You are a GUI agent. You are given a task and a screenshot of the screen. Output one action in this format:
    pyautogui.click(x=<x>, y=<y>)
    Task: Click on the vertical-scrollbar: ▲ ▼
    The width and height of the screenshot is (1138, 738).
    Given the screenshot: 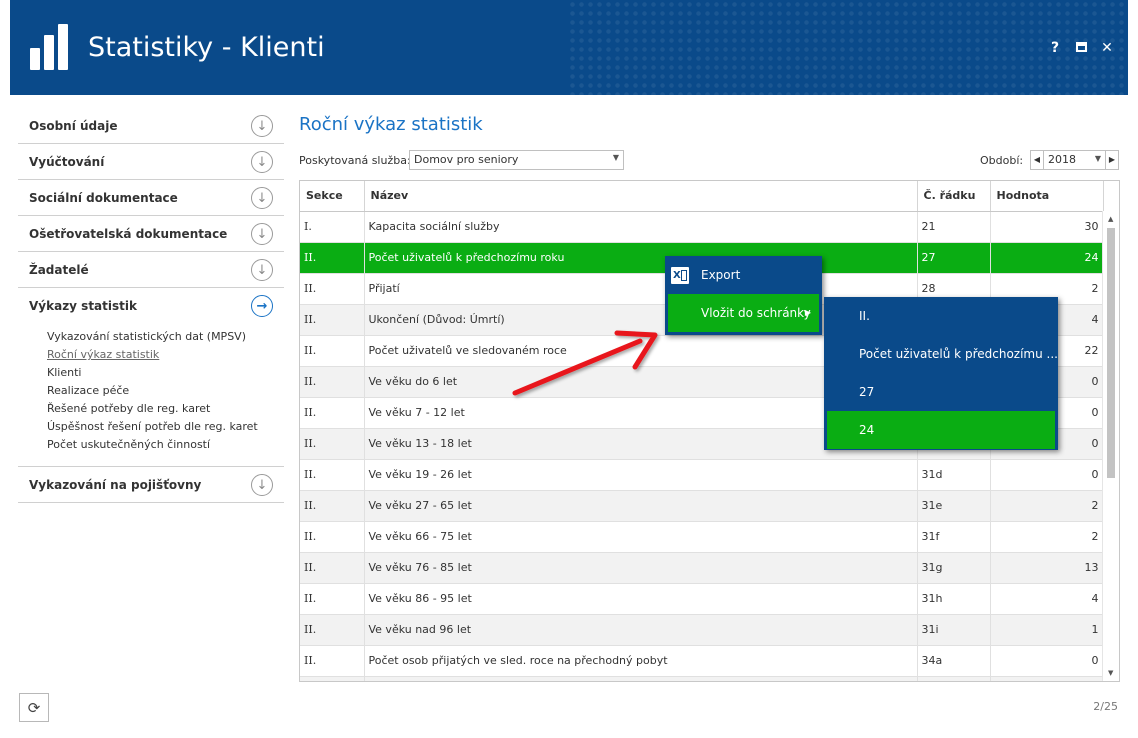 What is the action you would take?
    pyautogui.click(x=1110, y=446)
    